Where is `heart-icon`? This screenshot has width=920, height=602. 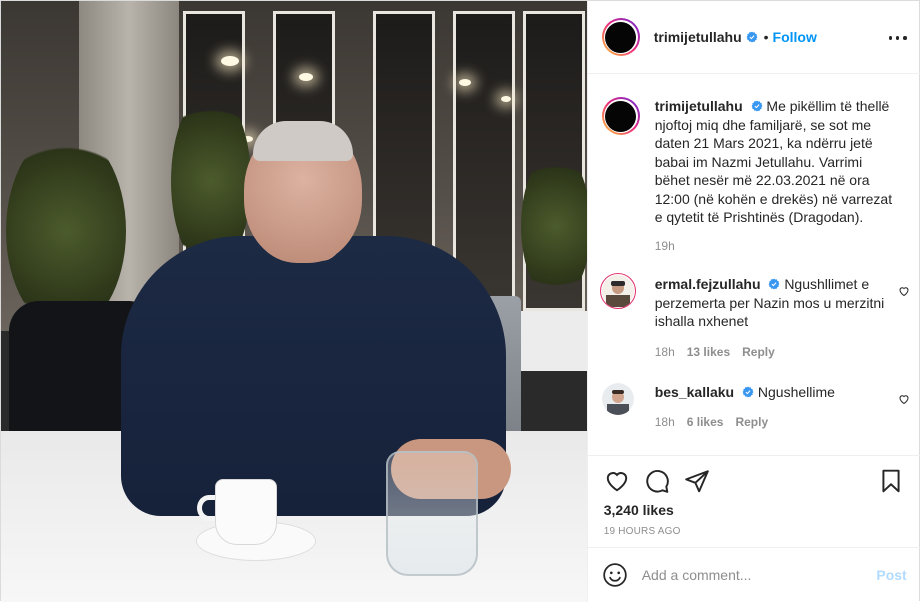
heart-icon is located at coordinates (617, 481).